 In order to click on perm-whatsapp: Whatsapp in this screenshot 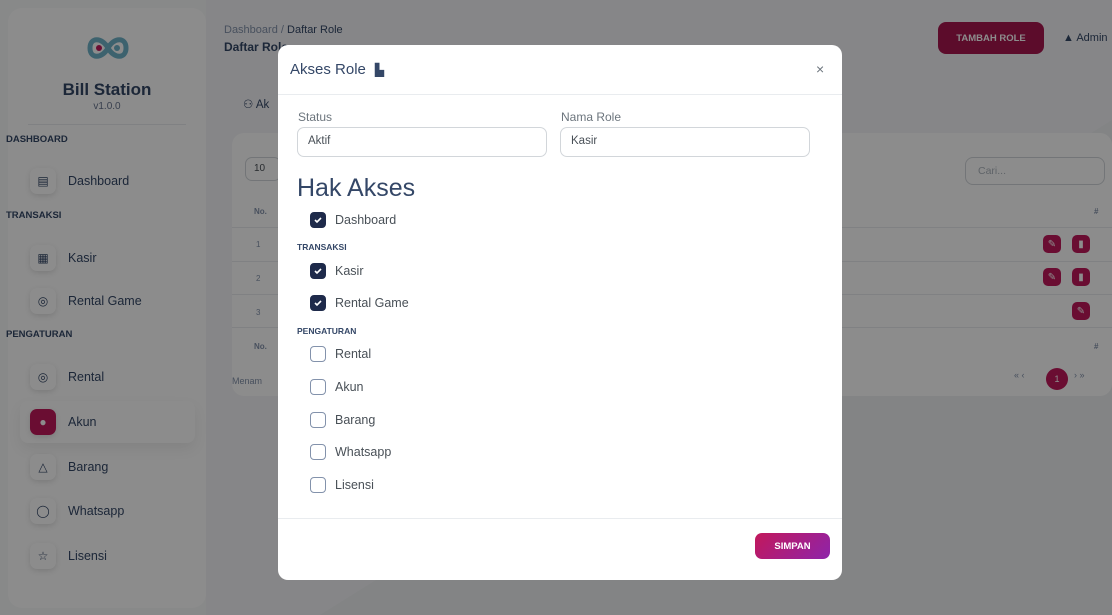, I will do `click(350, 452)`.